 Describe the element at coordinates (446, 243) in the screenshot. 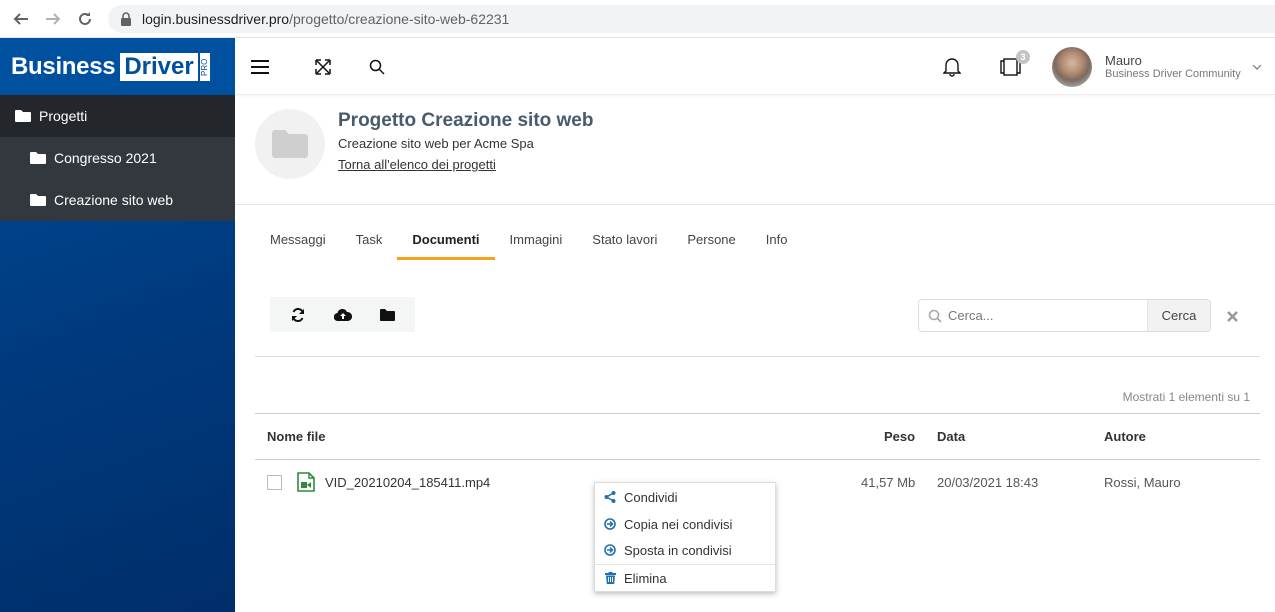

I see `tab-documenti: Documenti` at that location.